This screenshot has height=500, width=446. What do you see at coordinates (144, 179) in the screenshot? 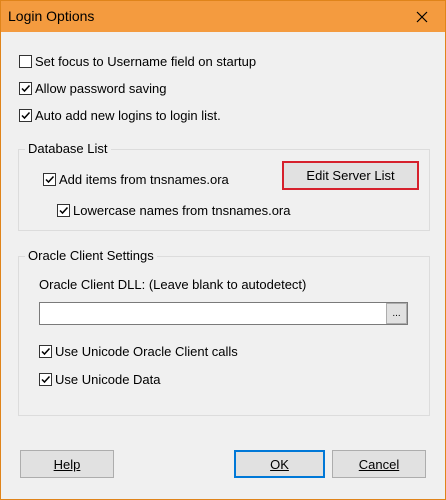
I see `add-items-label: Add items from tnsnames.ora` at bounding box center [144, 179].